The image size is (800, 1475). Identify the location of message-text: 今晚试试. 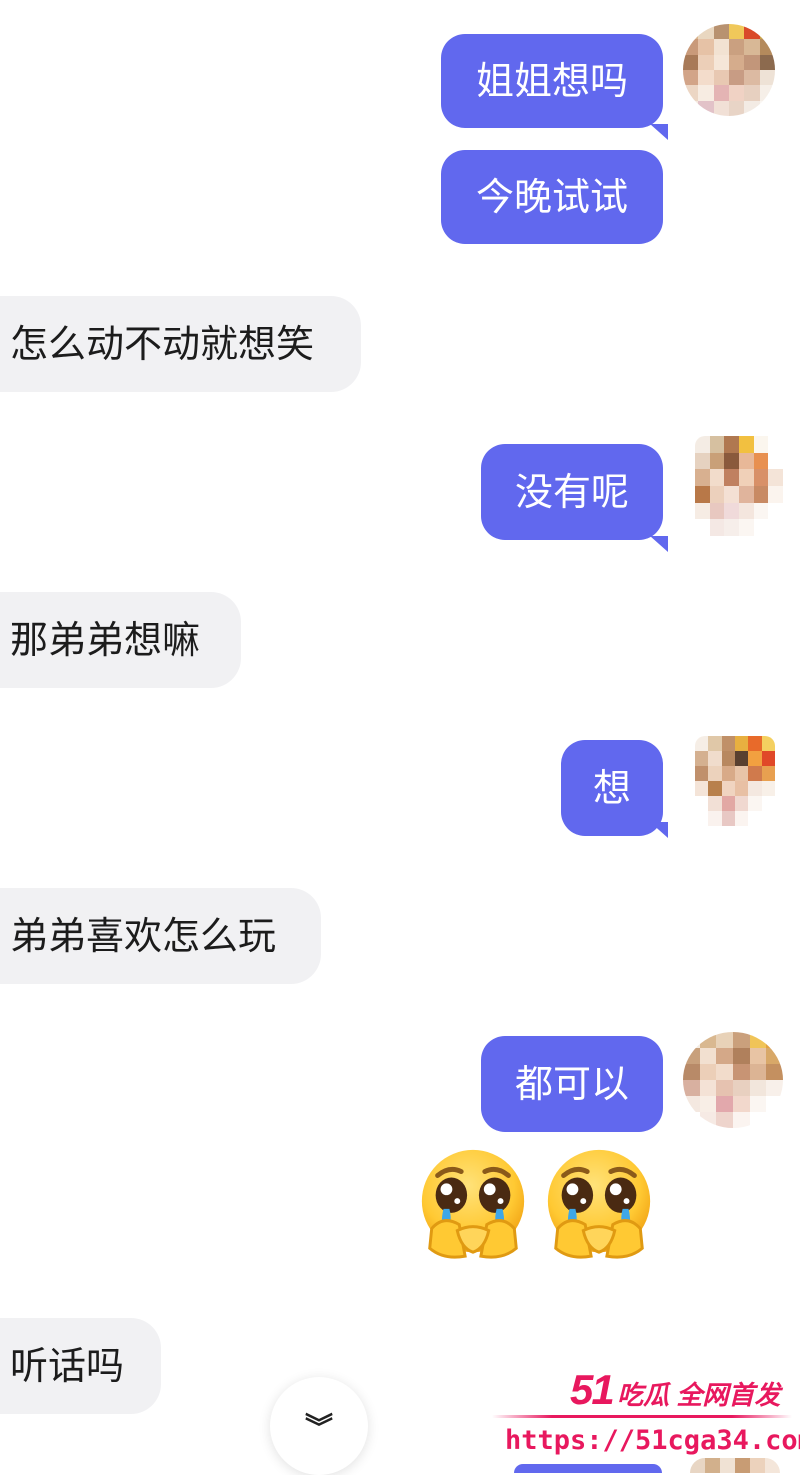
(551, 197).